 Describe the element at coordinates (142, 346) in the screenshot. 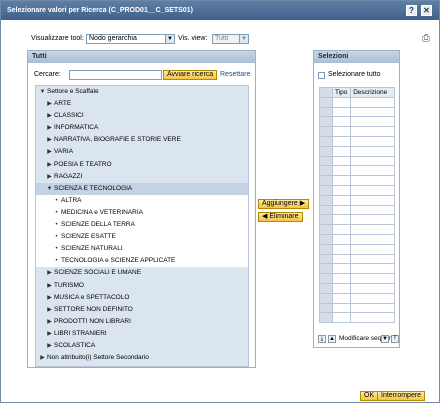

I see `tree-node: ▶ SCOLASTICA` at that location.